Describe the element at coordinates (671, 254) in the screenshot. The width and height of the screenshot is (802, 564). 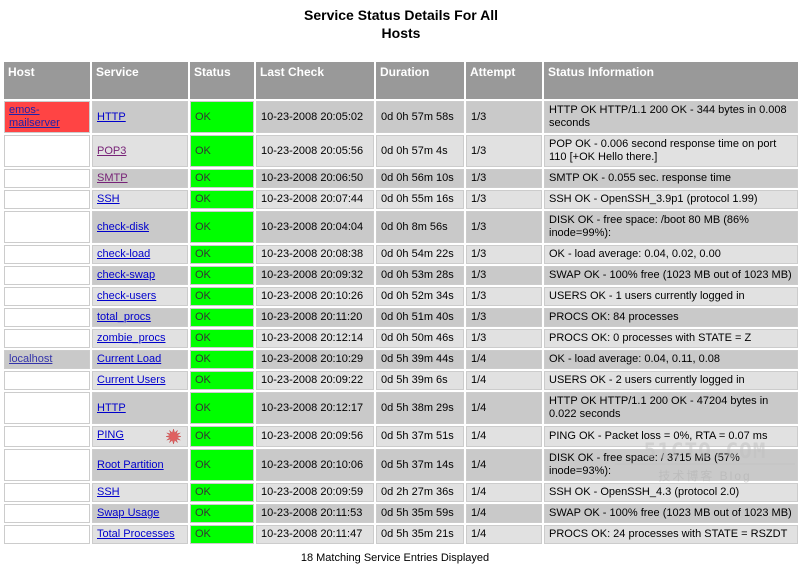
I see `status-information-cell: OK - load average: 0.04, 0.02, 0.00` at that location.